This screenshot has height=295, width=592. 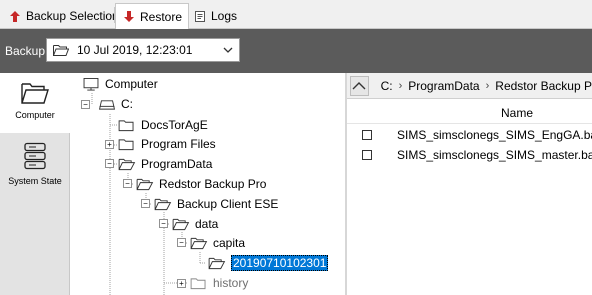 I want to click on chevron-down-icon, so click(x=228, y=50).